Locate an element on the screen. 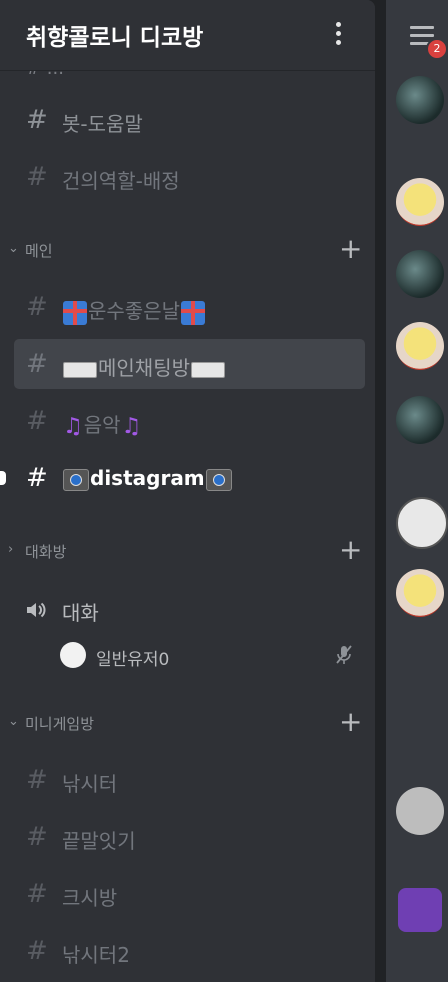  server-header: 취향콜로니 디코방 is located at coordinates (187, 35).